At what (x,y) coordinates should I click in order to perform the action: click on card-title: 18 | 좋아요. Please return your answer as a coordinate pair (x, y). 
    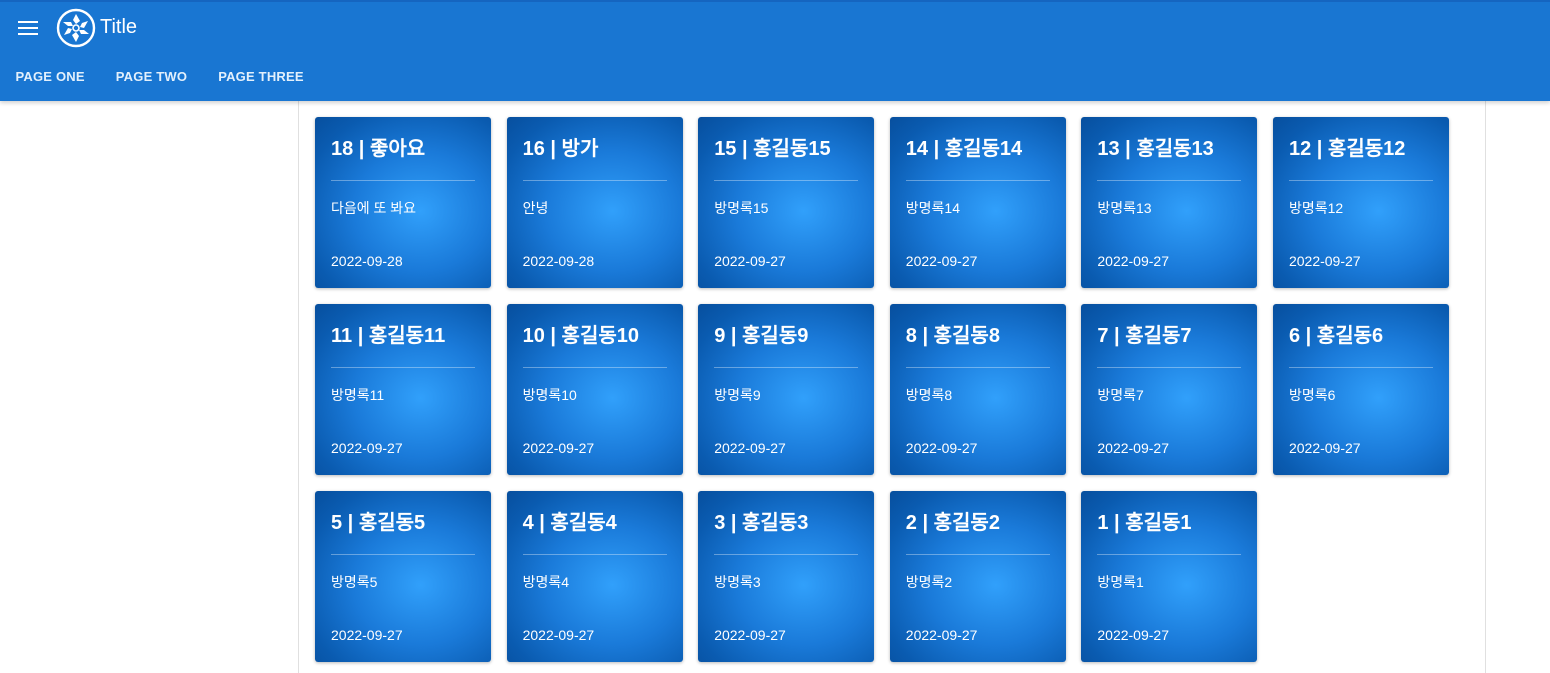
    Looking at the image, I should click on (378, 149).